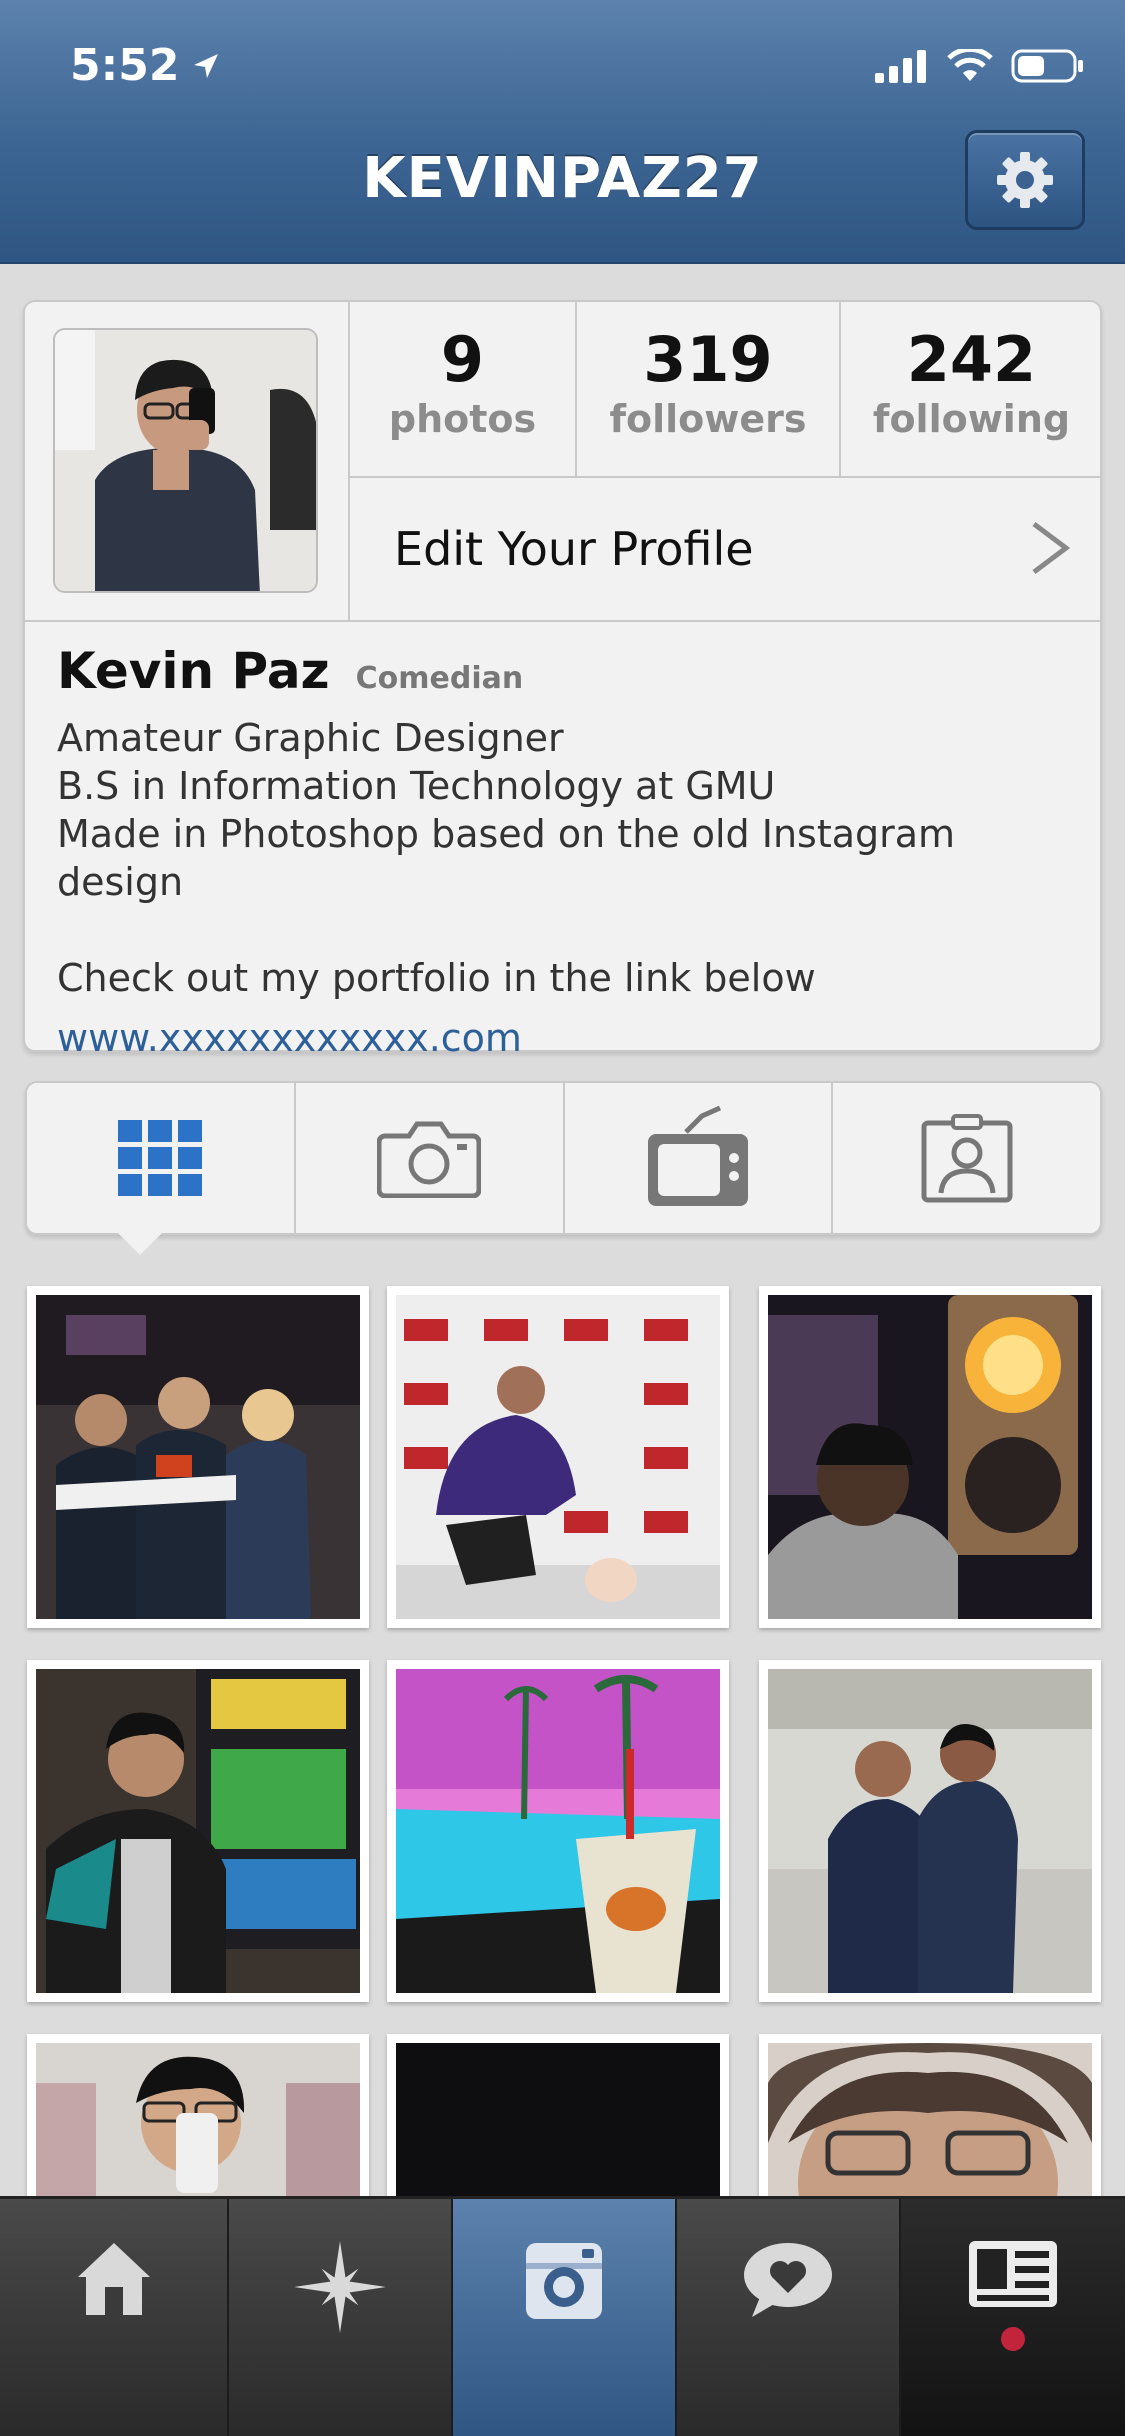 The width and height of the screenshot is (1125, 2436). I want to click on clock-text: 5:52, so click(125, 65).